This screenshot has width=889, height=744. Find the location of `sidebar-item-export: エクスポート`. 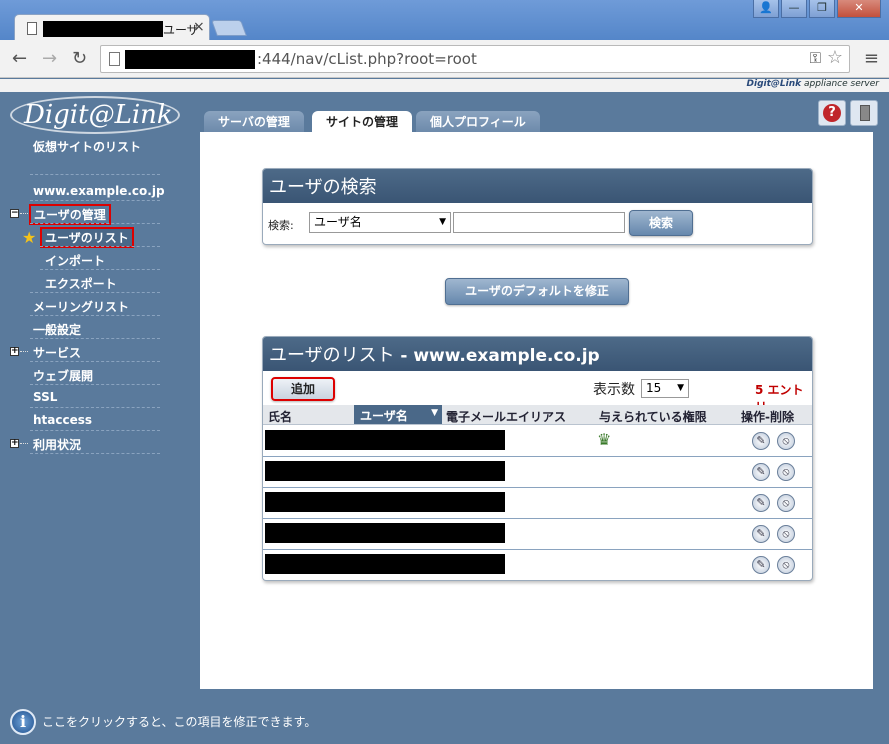

sidebar-item-export: エクスポート is located at coordinates (81, 283).